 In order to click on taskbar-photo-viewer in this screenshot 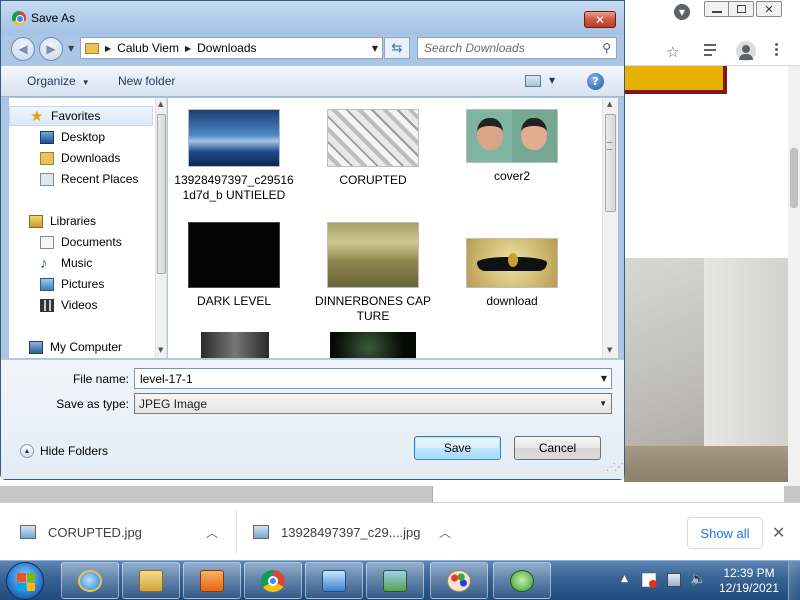, I will do `click(395, 580)`.